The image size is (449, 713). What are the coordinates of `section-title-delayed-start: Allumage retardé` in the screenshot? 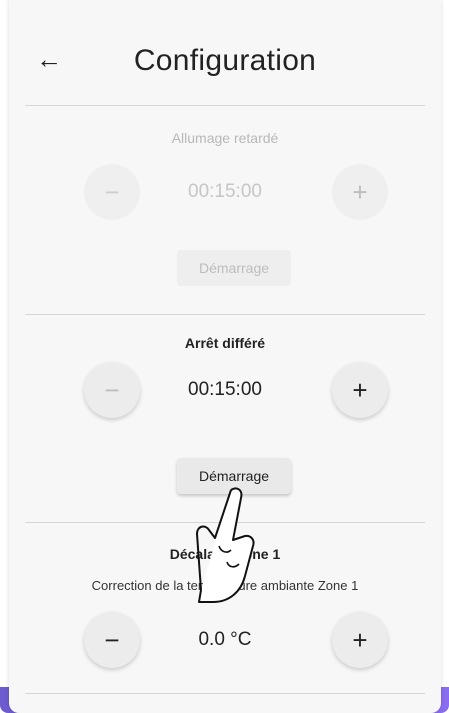 It's located at (225, 138).